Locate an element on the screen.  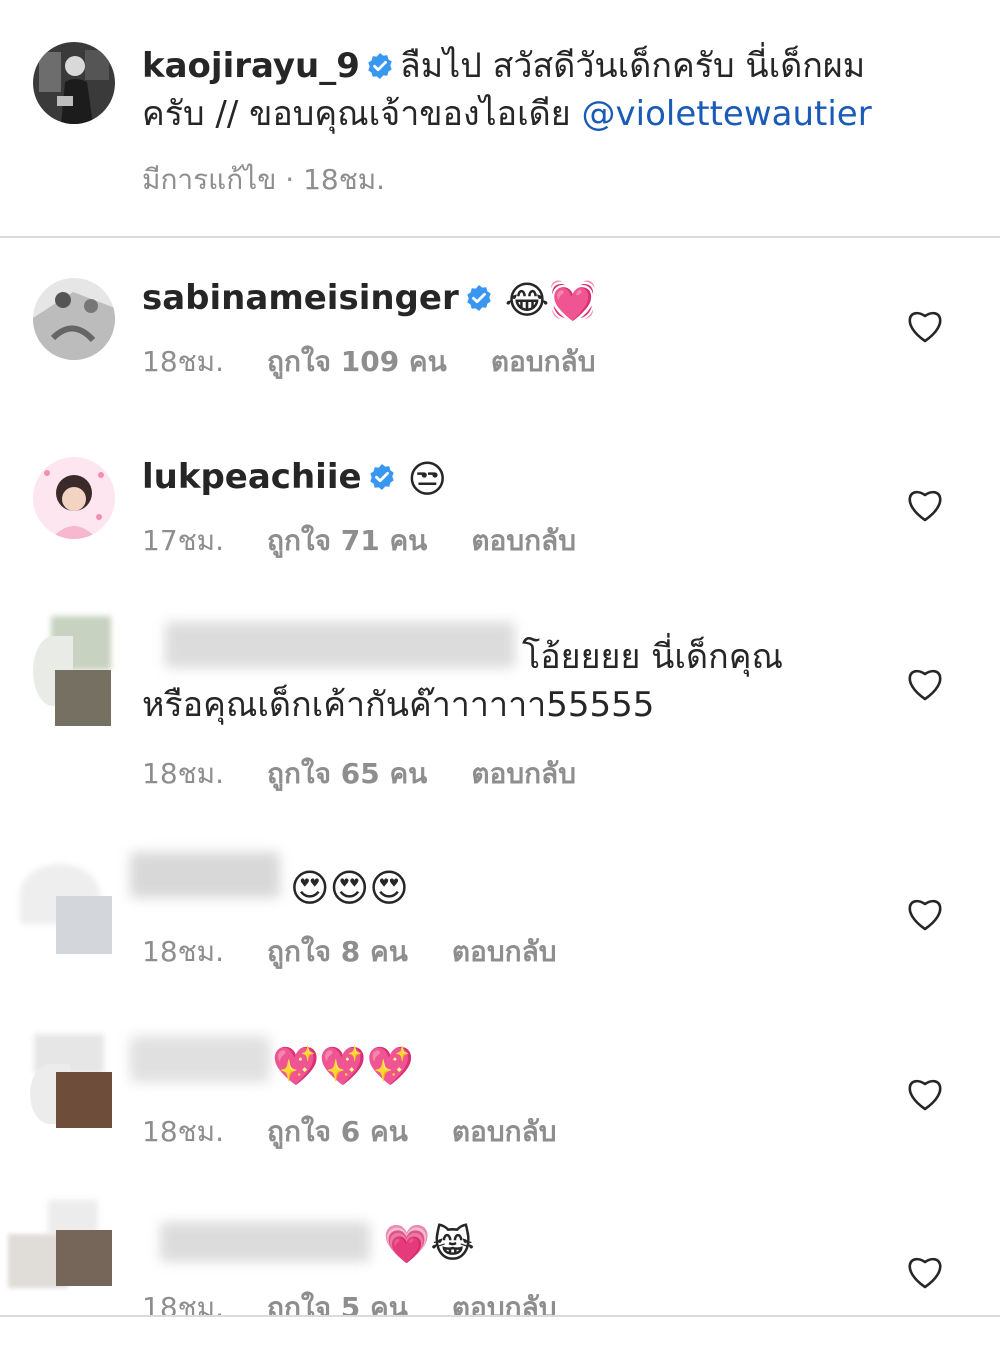
comment-likes: ถูกใจ 71 คน is located at coordinates (347, 540).